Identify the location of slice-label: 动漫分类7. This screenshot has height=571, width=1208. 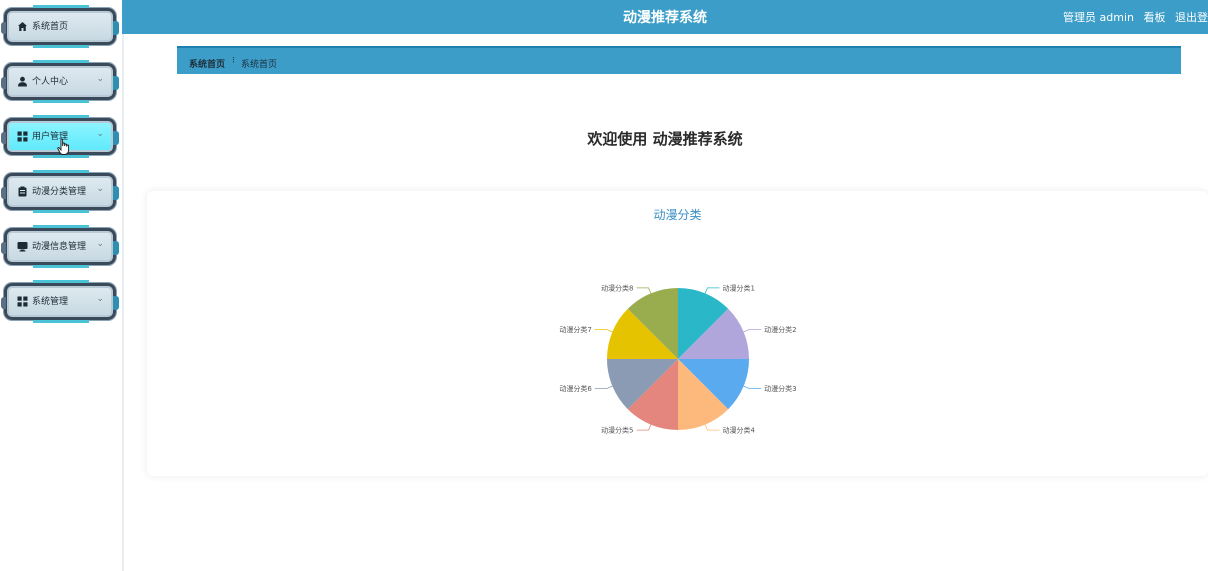
(575, 329).